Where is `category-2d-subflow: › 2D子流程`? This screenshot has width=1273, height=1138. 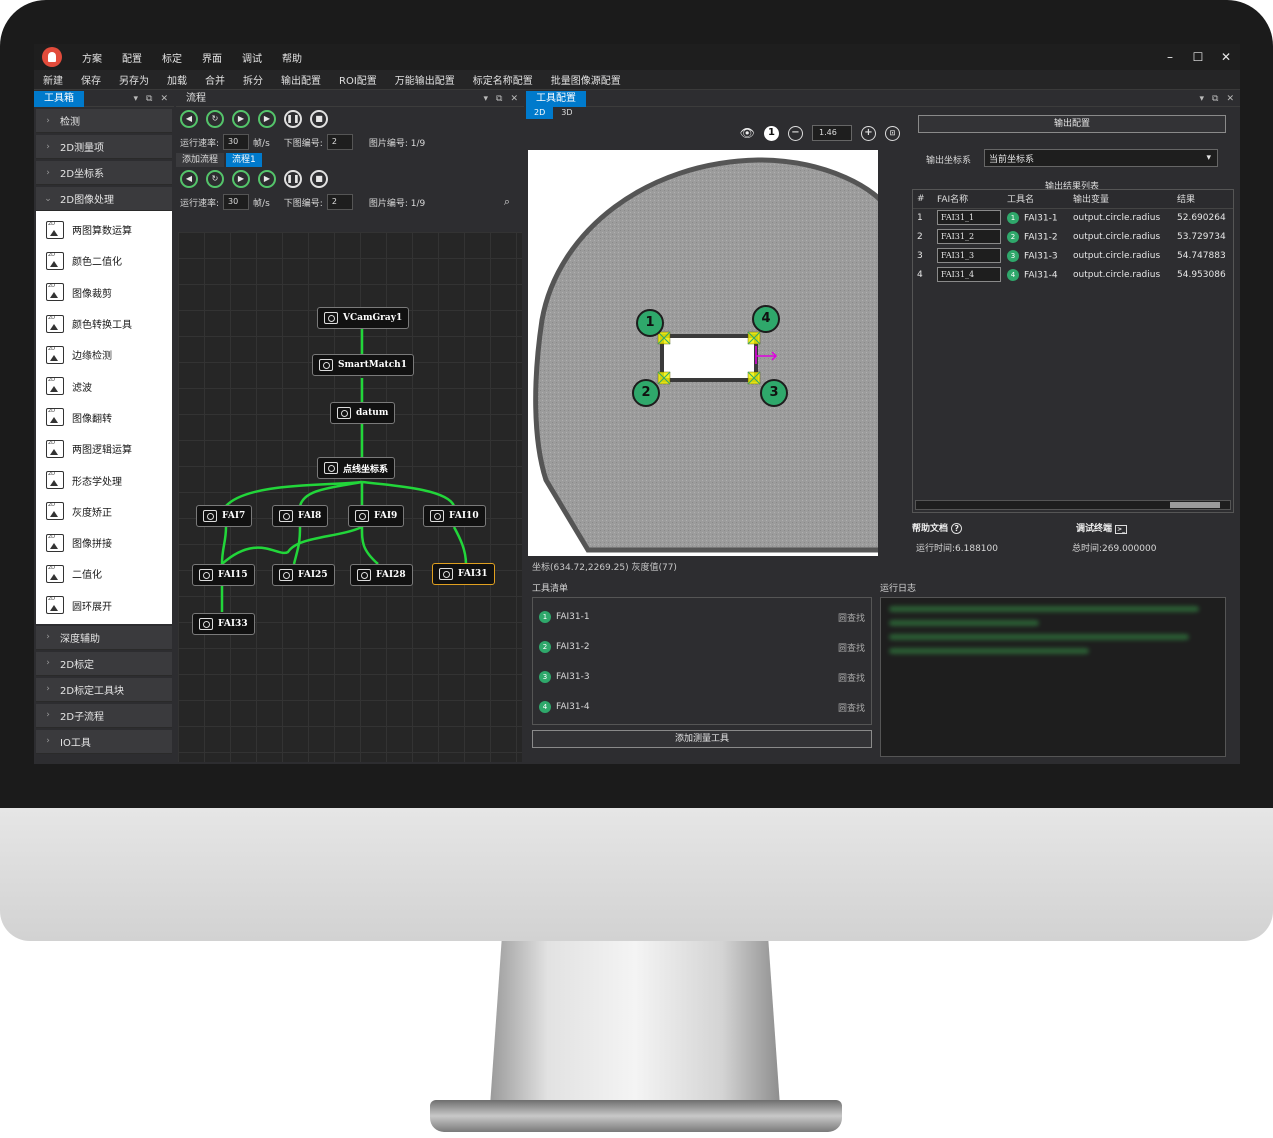
category-2d-subflow: › 2D子流程 is located at coordinates (104, 715).